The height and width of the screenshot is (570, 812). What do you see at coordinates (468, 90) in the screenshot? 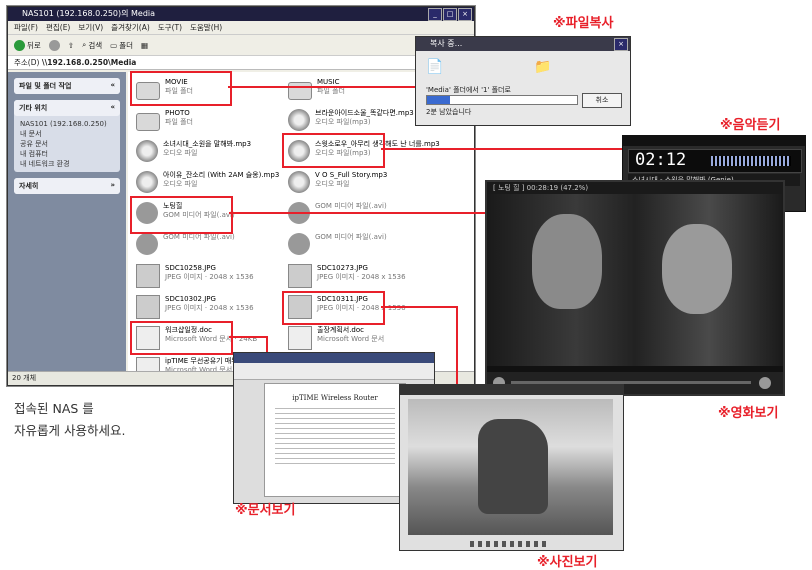
I see `copy-status-text: 'Media' 폴더에서 '1' 폴더로` at bounding box center [468, 90].